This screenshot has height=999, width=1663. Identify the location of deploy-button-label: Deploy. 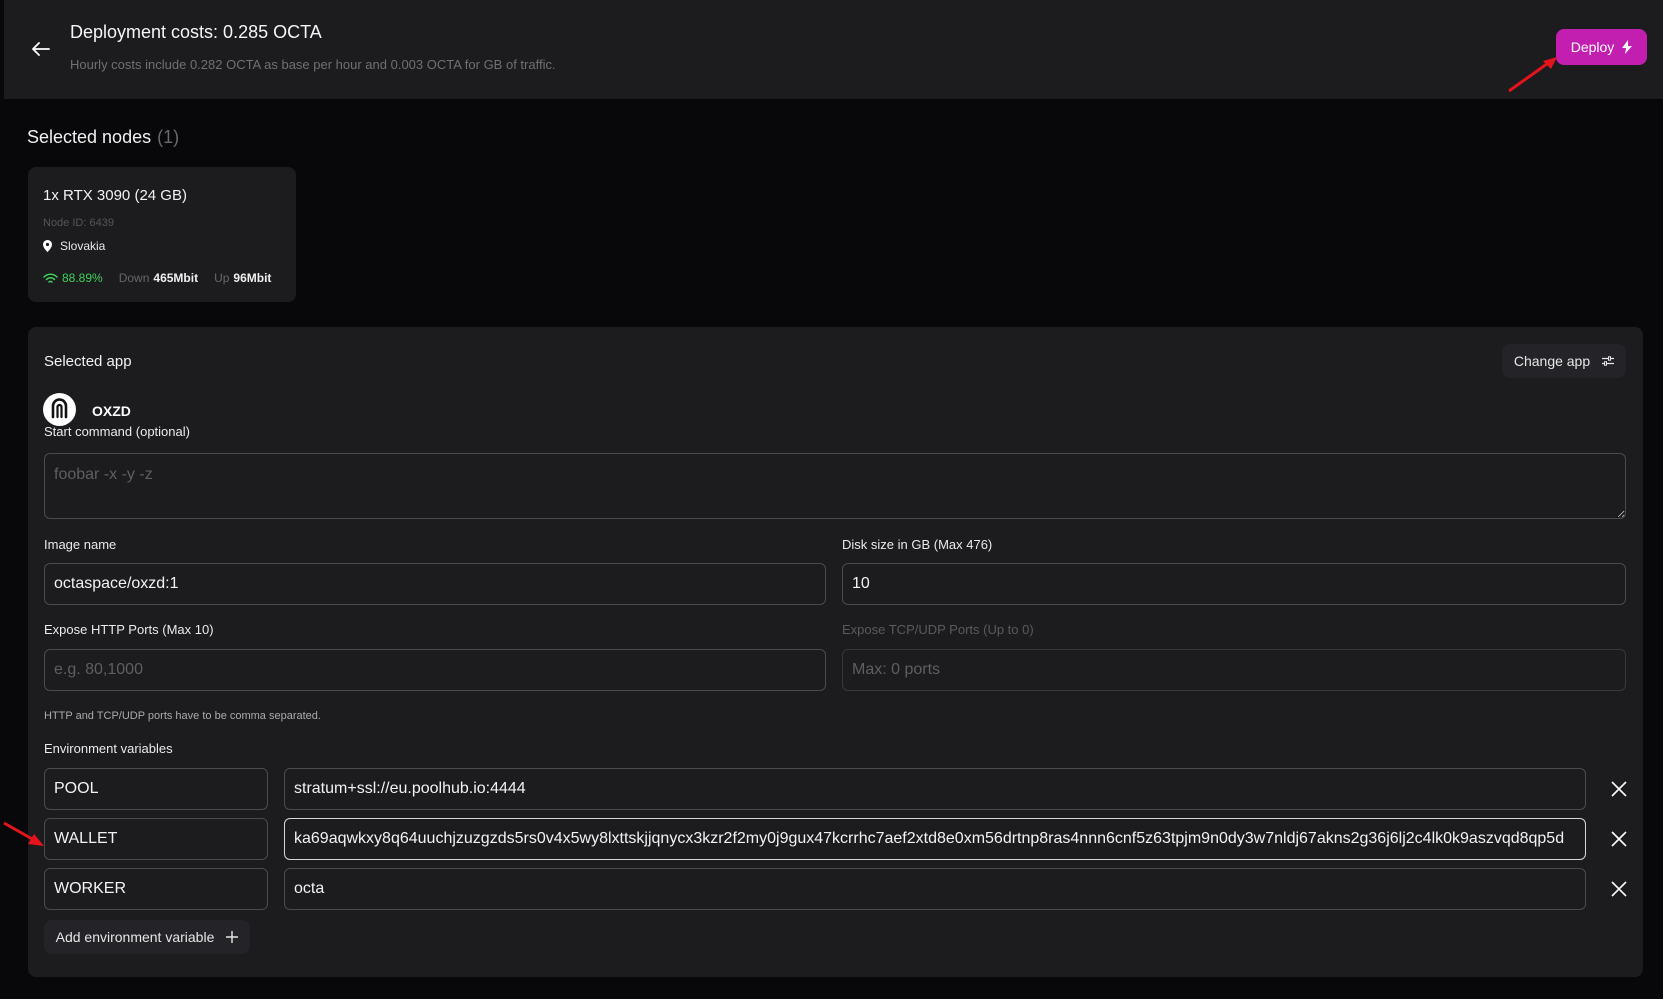
(1592, 47).